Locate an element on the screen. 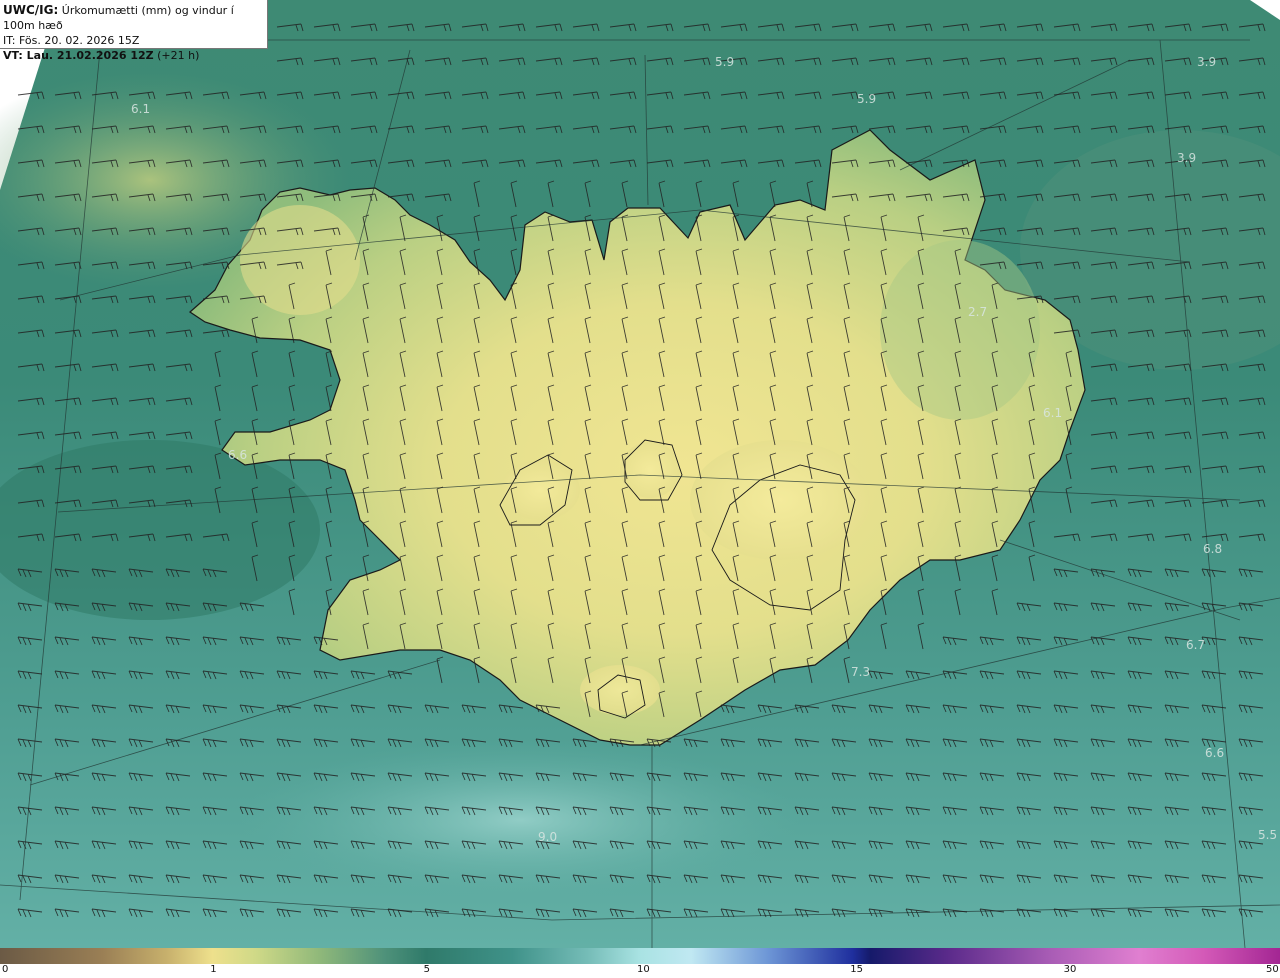 The height and width of the screenshot is (978, 1280). colorbar-tick-label: 50 is located at coordinates (1272, 969).